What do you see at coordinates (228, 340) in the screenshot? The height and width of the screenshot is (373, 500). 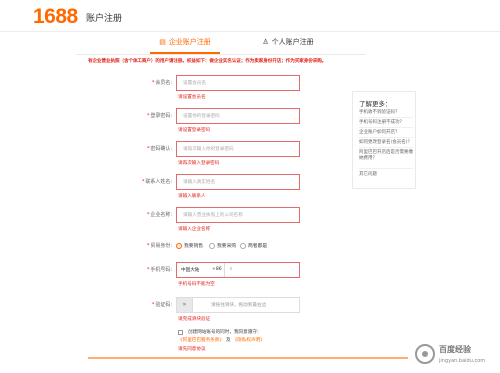 I see `agreement-and: 及` at bounding box center [228, 340].